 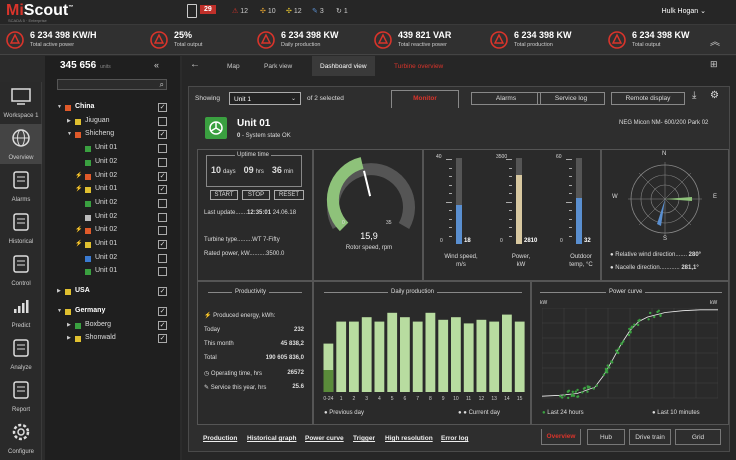 What do you see at coordinates (364, 438) in the screenshot?
I see `link-trigger: Trigger` at bounding box center [364, 438].